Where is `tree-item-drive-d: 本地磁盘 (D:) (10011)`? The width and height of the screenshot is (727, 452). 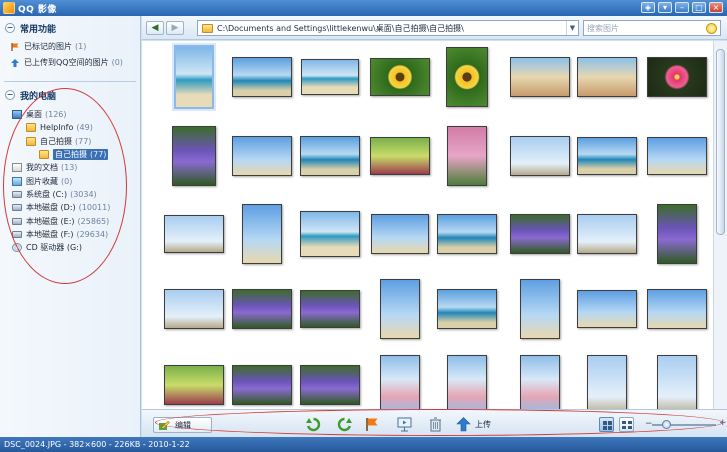
tree-item-drive-d: 本地磁盘 (D:) (10011) is located at coordinates (70, 207).